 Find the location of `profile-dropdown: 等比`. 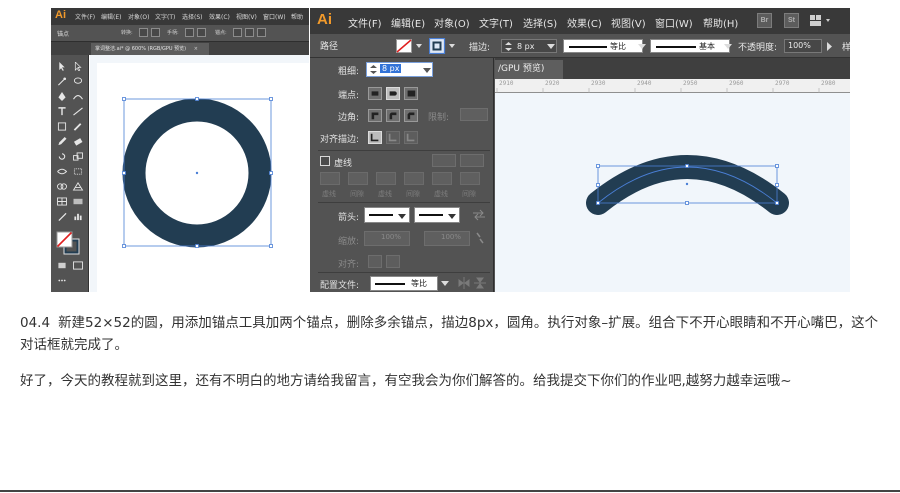

profile-dropdown: 等比 is located at coordinates (404, 283).